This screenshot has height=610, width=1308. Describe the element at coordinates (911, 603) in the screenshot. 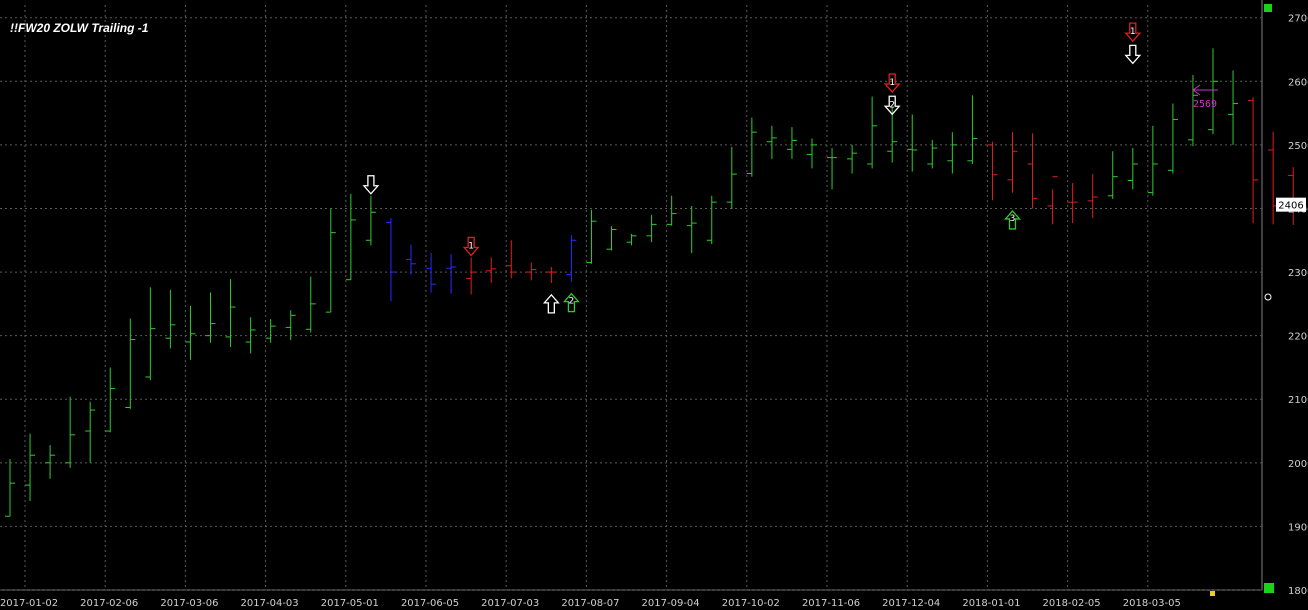

I see `x-tick-label: 2017-12-04` at that location.